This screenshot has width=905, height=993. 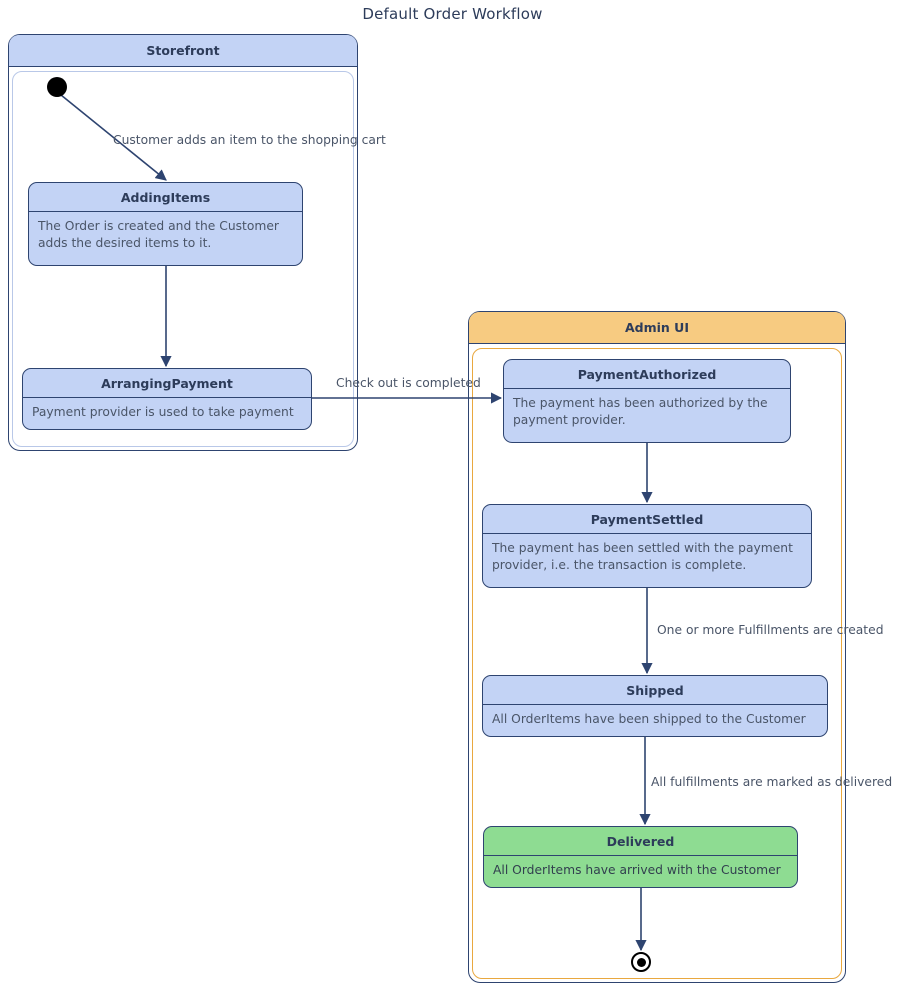 I want to click on transition-label-arranging-to-authorized: Check out is completed, so click(x=408, y=383).